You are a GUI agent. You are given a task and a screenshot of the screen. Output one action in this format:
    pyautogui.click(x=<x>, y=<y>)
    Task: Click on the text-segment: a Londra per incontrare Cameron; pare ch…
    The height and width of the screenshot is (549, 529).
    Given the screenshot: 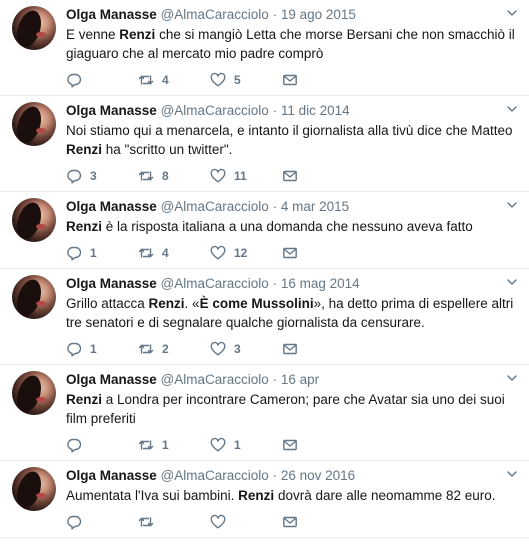 What is the action you would take?
    pyautogui.click(x=285, y=409)
    